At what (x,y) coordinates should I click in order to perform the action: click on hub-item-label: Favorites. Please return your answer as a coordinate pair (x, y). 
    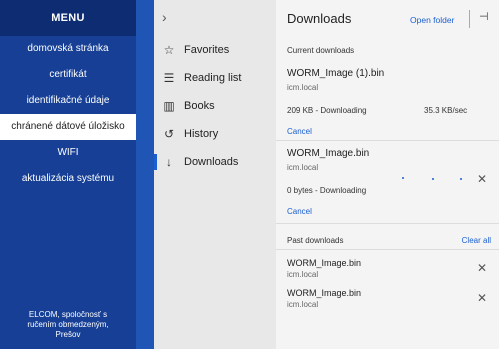
    Looking at the image, I should click on (207, 50).